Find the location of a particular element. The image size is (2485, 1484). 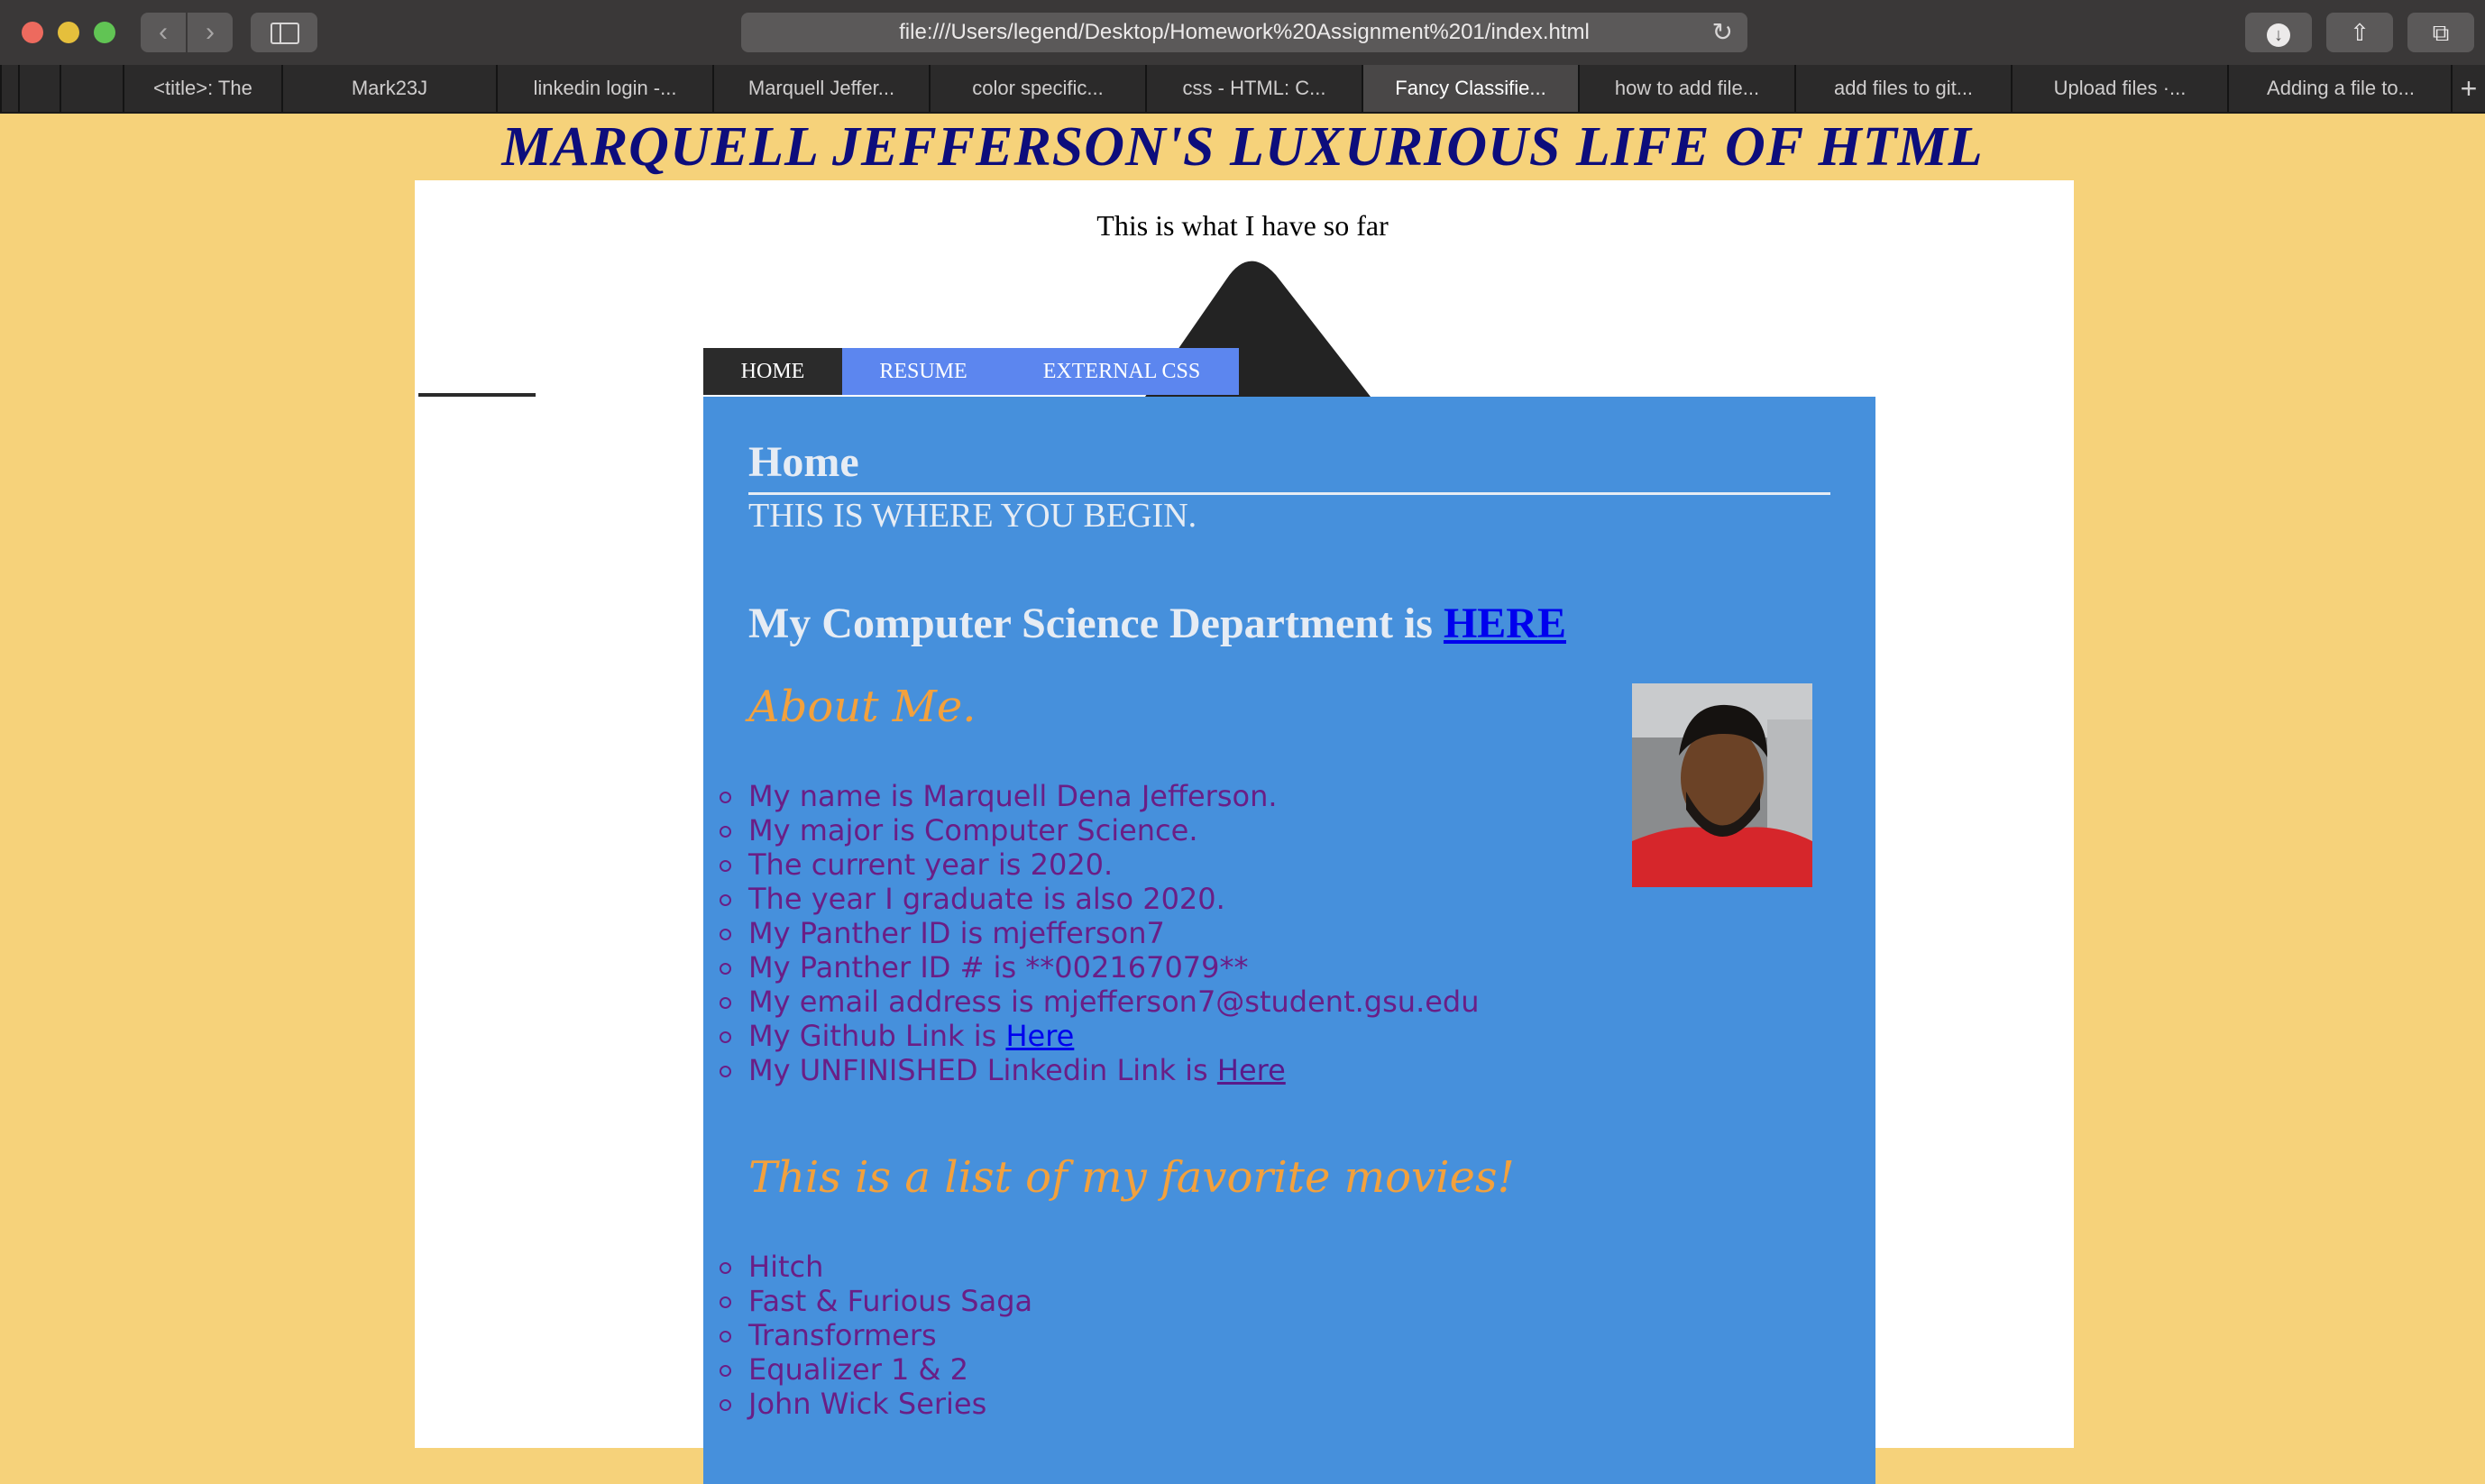

back-button: ‹ is located at coordinates (163, 32).